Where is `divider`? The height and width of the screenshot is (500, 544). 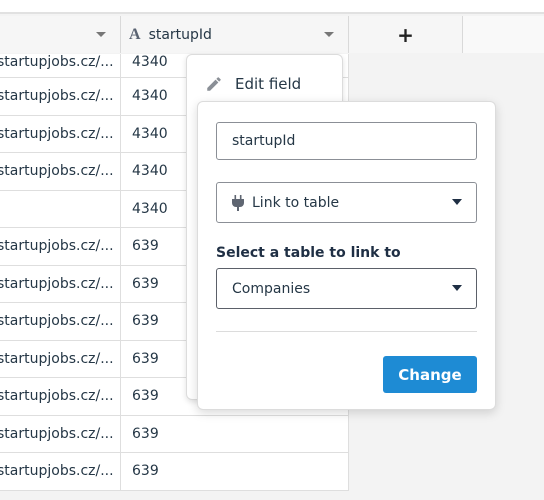 divider is located at coordinates (346, 331).